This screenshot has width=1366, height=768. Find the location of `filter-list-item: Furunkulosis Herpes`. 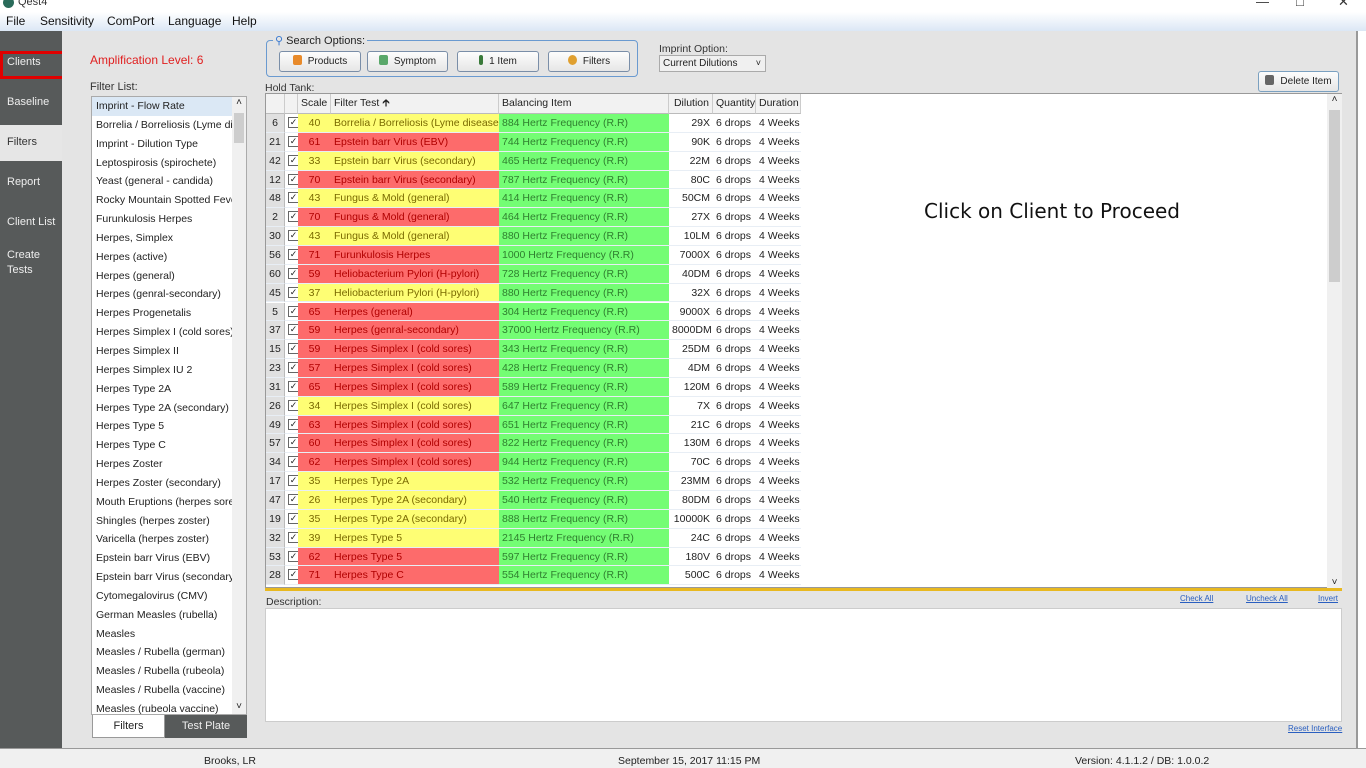

filter-list-item: Furunkulosis Herpes is located at coordinates (162, 219).